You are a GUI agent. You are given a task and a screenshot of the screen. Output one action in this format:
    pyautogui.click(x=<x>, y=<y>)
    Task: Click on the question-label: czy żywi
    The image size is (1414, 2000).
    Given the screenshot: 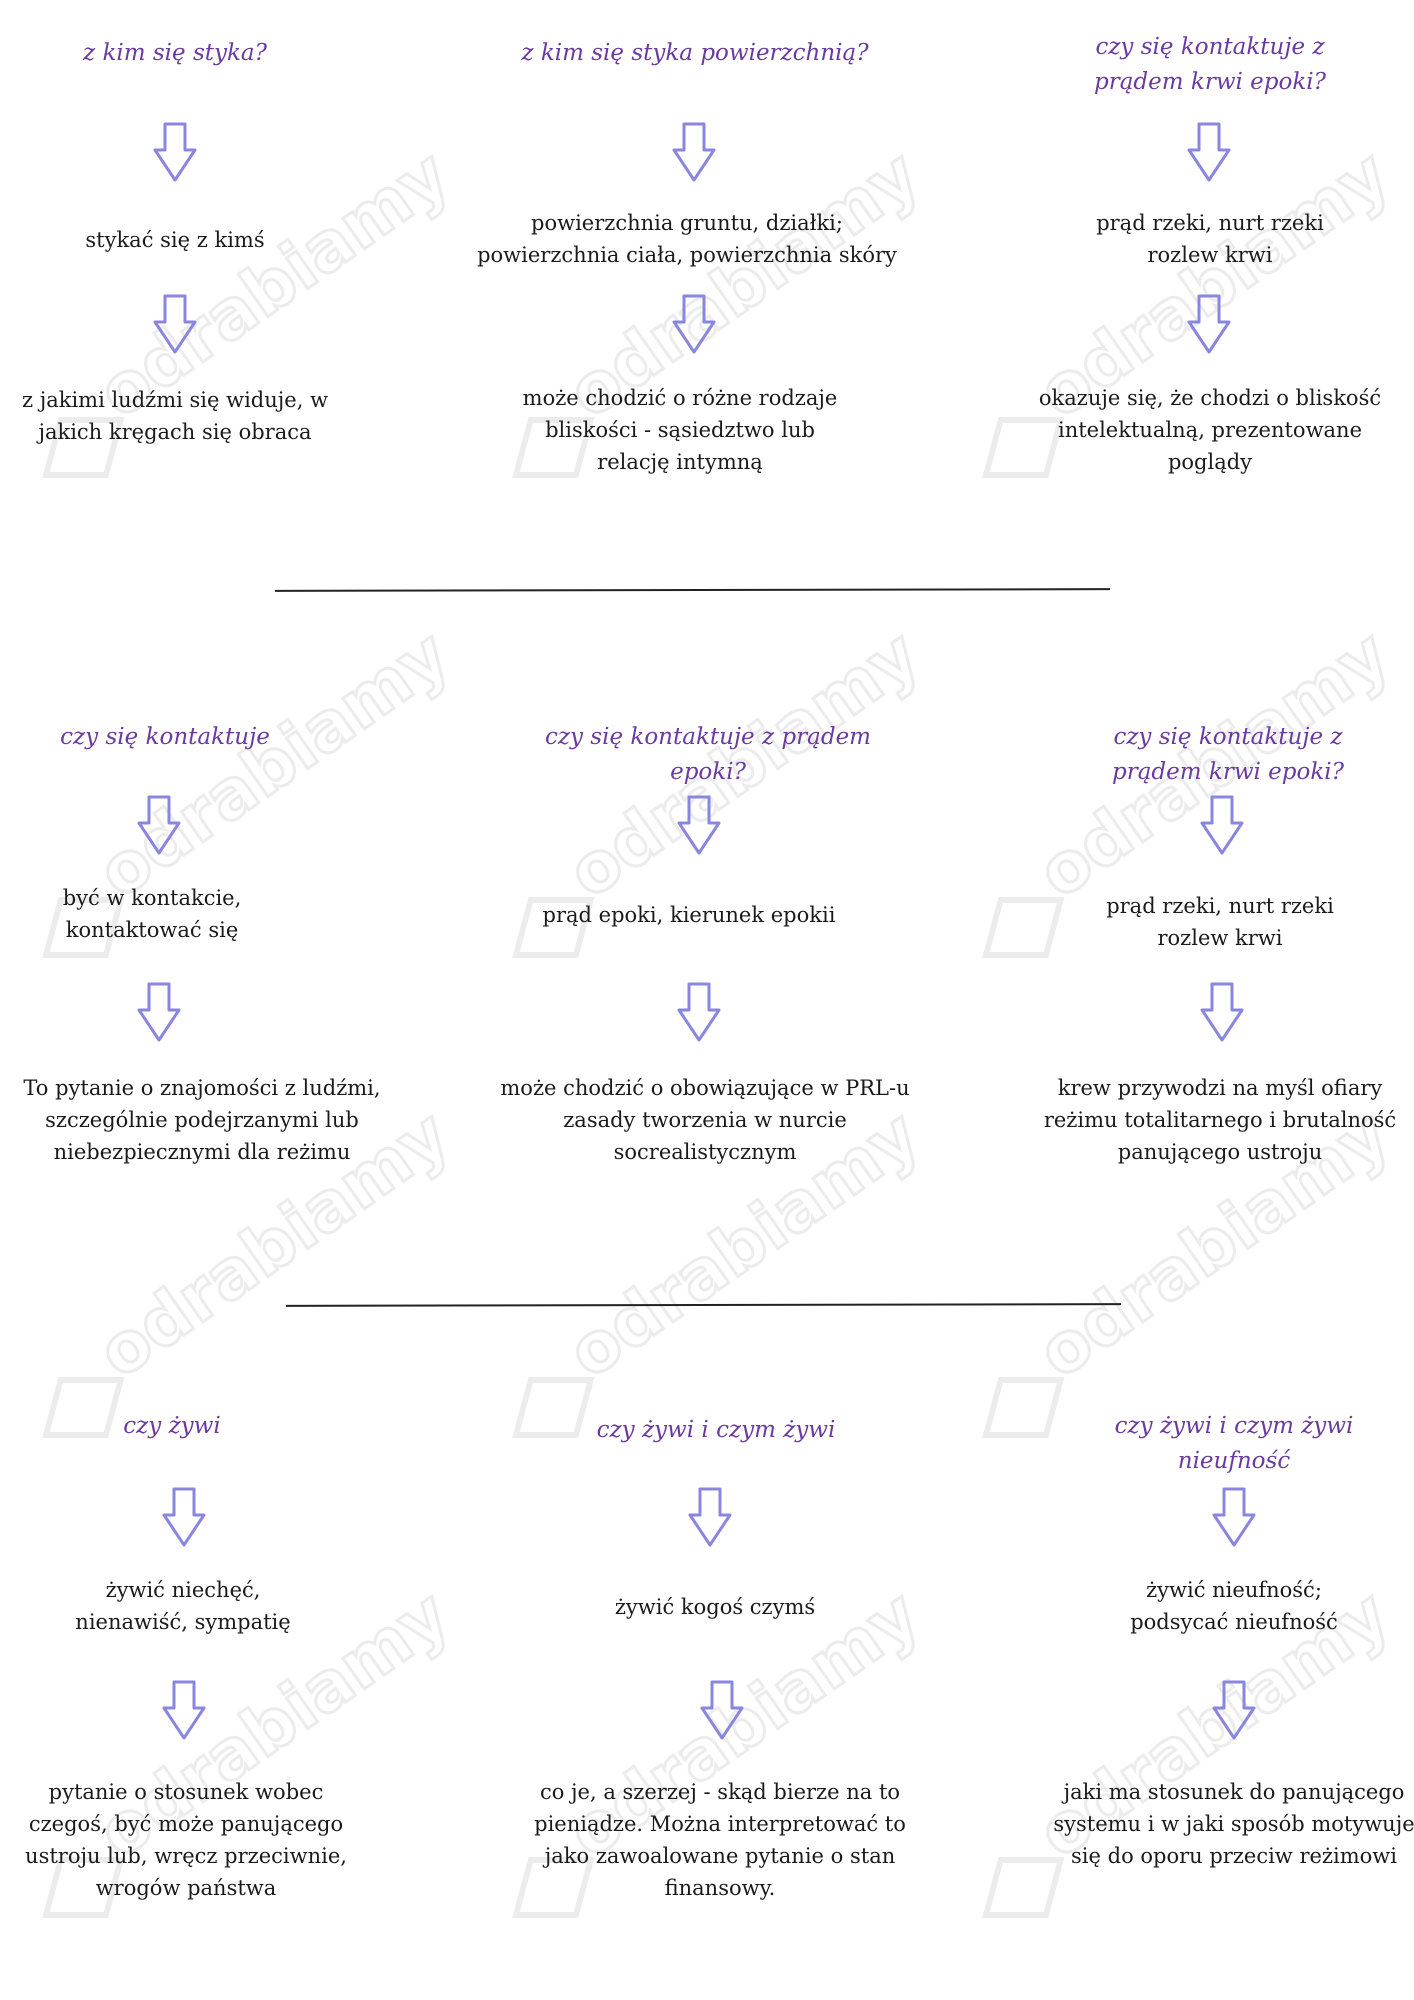 What is the action you would take?
    pyautogui.click(x=172, y=1426)
    